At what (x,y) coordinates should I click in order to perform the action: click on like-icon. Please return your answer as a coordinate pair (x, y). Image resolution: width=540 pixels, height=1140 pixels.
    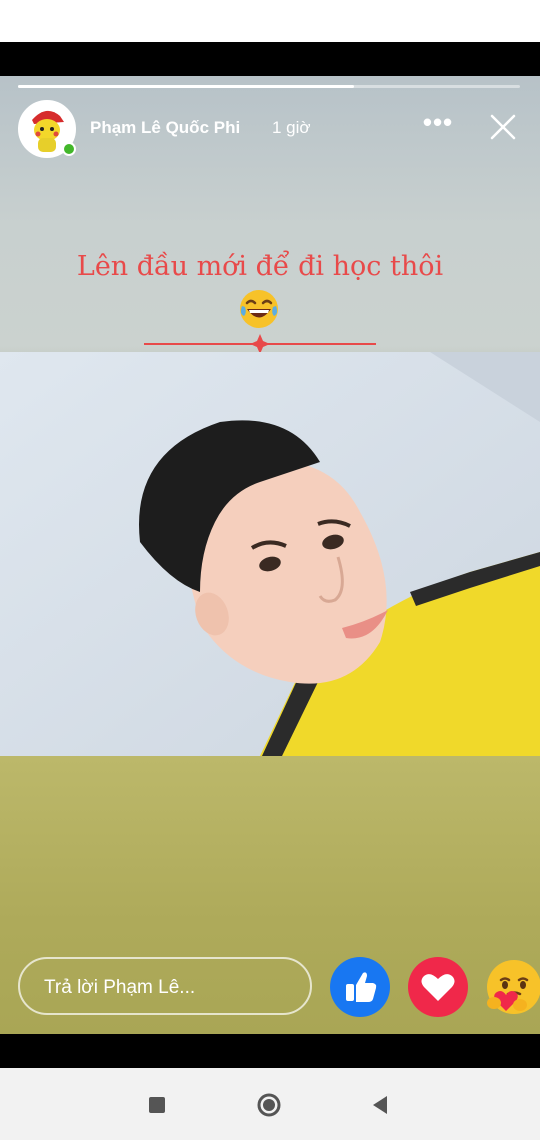
    Looking at the image, I should click on (361, 987).